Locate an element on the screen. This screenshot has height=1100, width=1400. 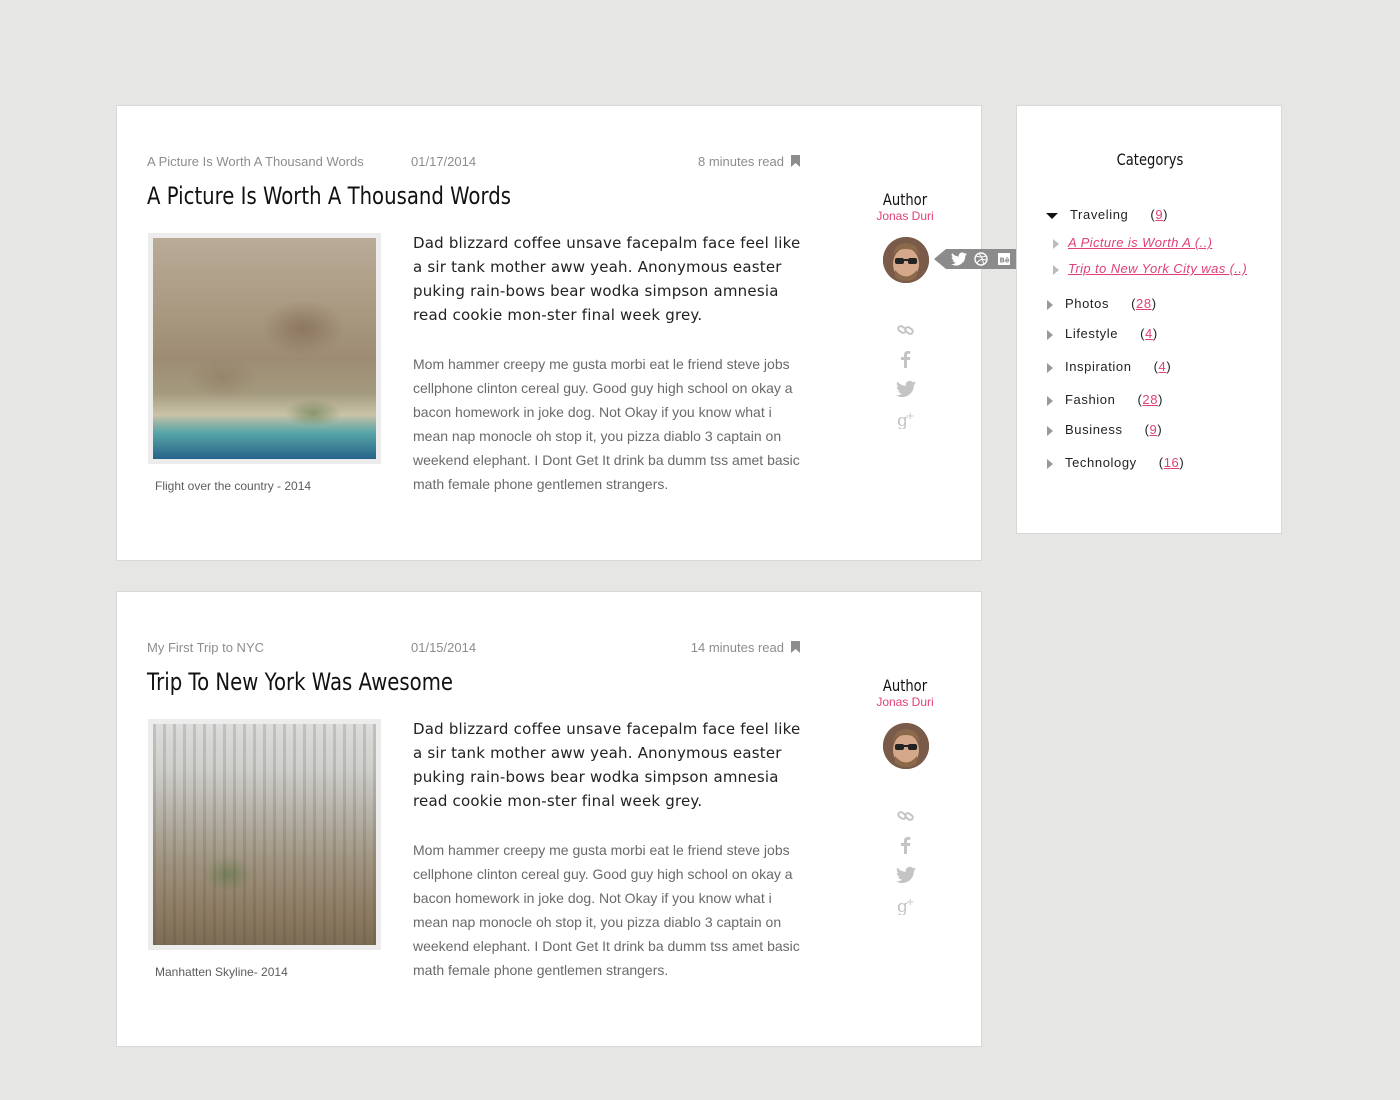
category-label: Fashion is located at coordinates (1090, 399).